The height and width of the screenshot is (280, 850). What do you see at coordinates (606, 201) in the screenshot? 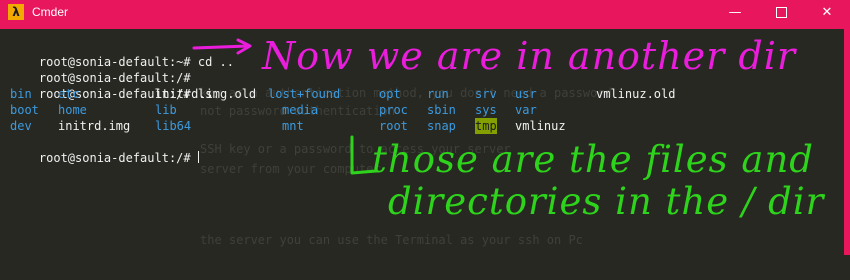
I see `annotation-bottom-line2: directories in the / dir` at bounding box center [606, 201].